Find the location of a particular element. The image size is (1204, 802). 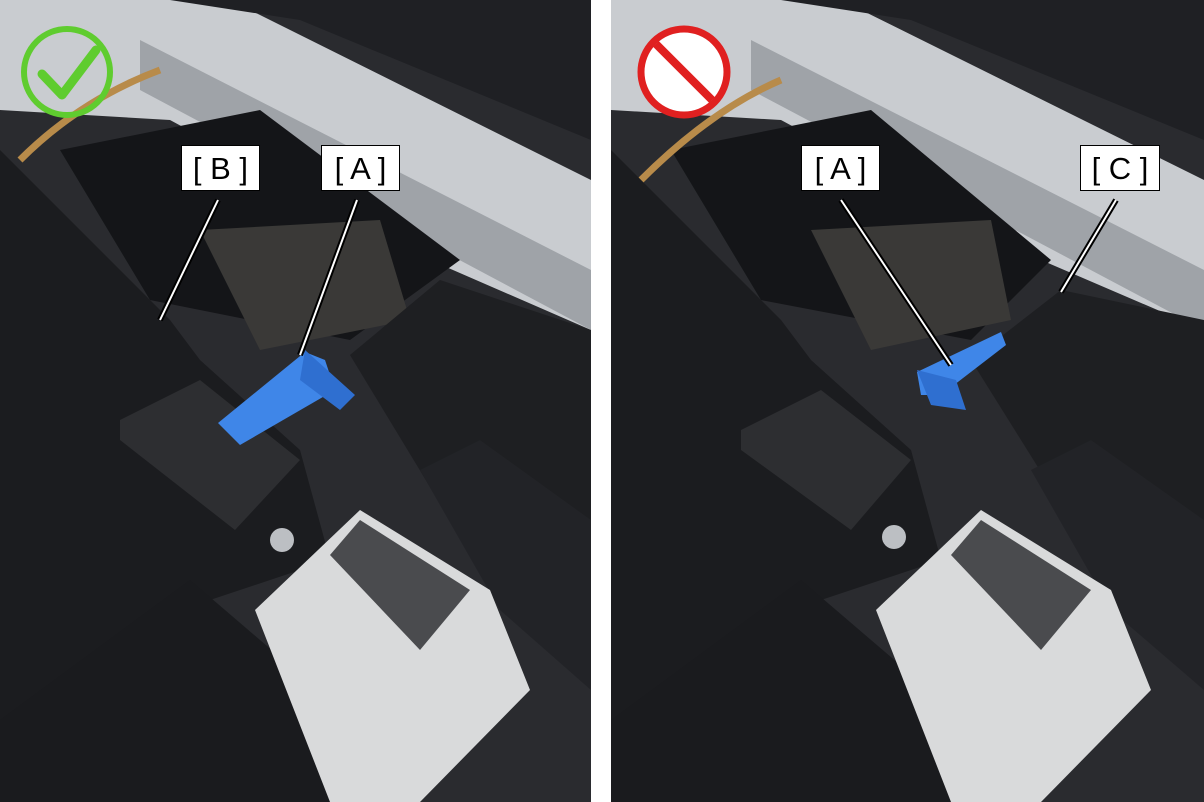

callout-c: [ C ] is located at coordinates (1120, 168).